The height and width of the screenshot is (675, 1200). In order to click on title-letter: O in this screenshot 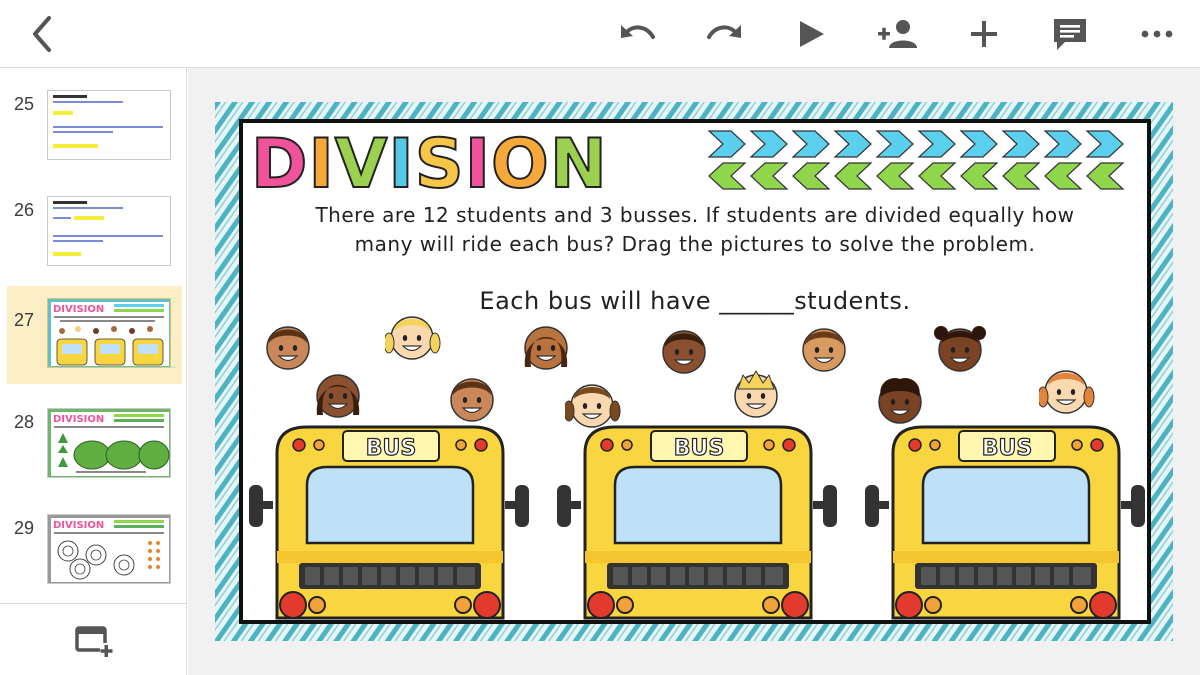, I will do `click(520, 164)`.